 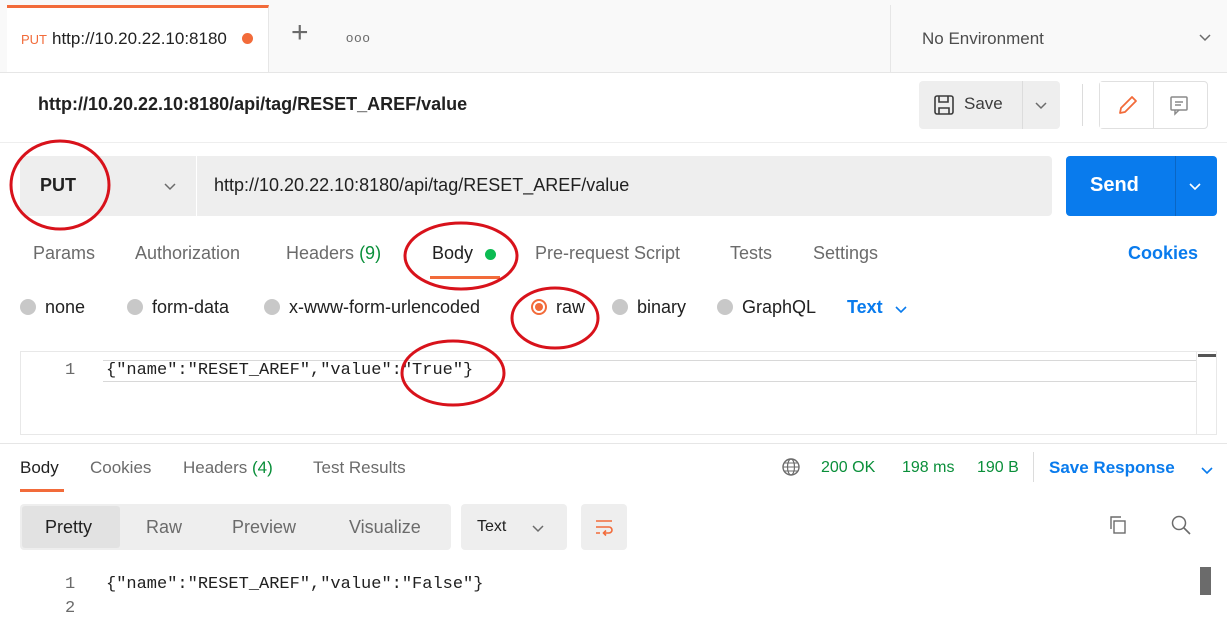 I want to click on unsaved-dot, so click(x=247, y=38).